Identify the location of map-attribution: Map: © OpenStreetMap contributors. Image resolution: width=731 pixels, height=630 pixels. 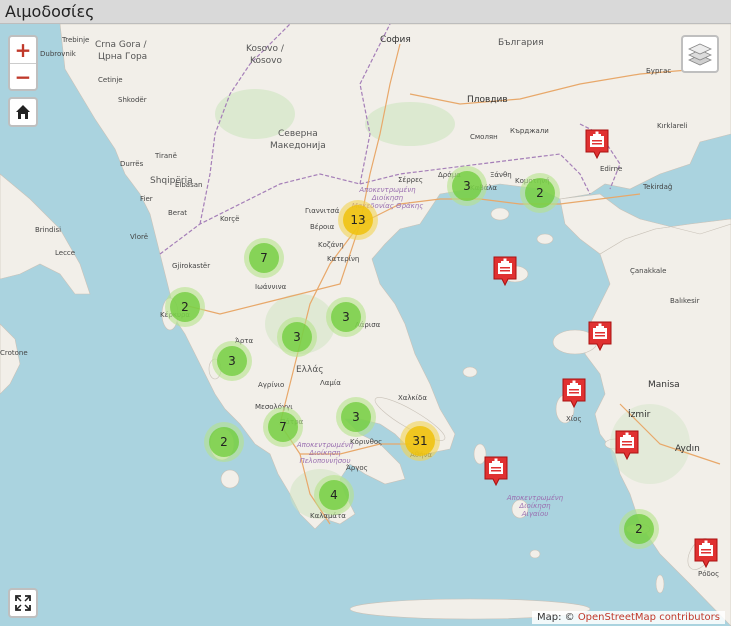
(628, 617).